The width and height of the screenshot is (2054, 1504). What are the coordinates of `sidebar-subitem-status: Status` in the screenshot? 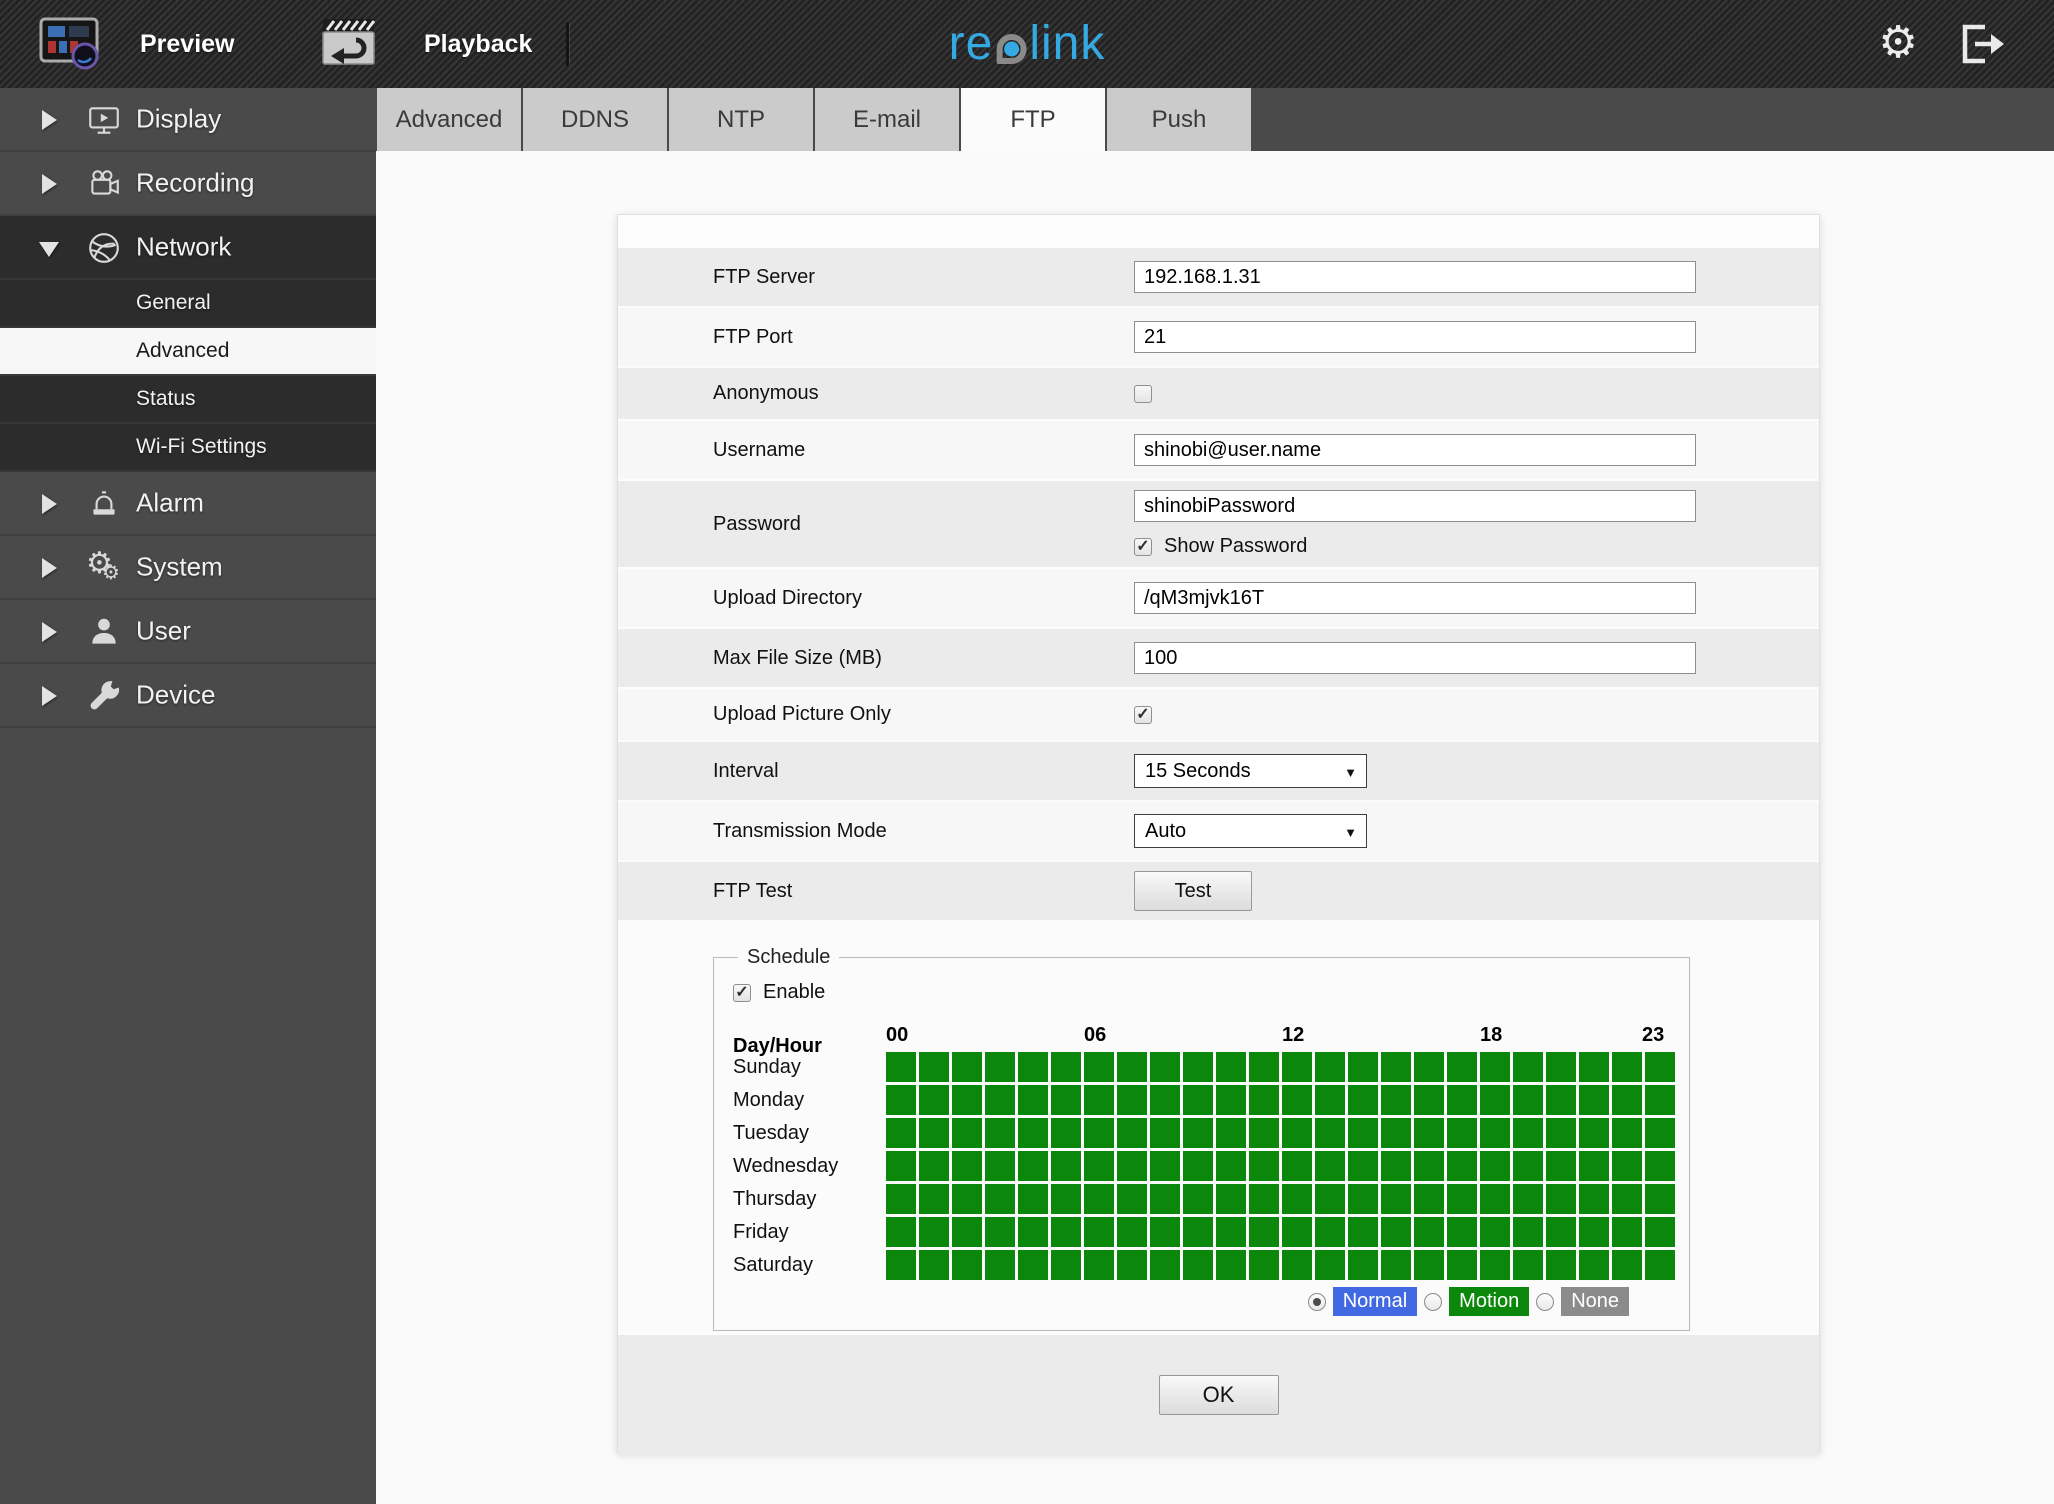 It's located at (188, 400).